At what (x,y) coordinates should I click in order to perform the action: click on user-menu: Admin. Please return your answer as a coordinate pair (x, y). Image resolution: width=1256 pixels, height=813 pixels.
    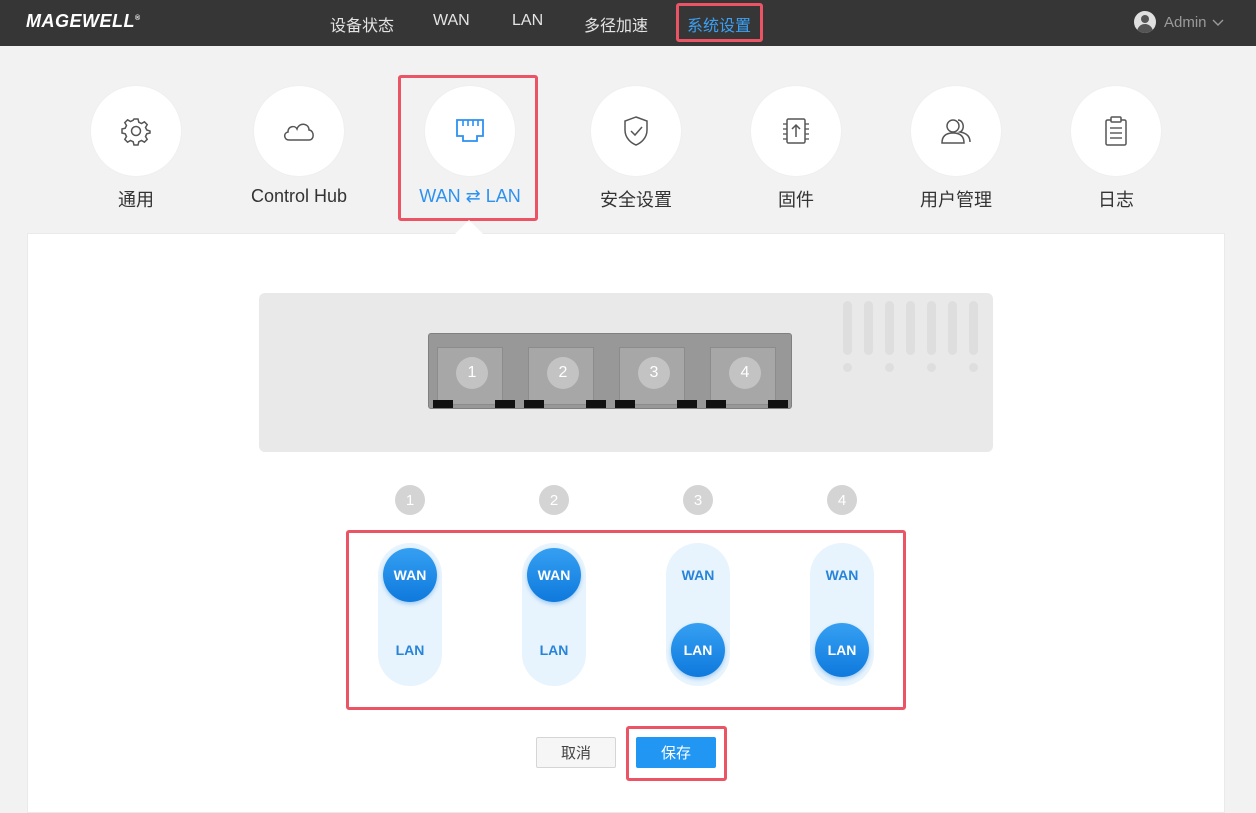
    Looking at the image, I should click on (1179, 22).